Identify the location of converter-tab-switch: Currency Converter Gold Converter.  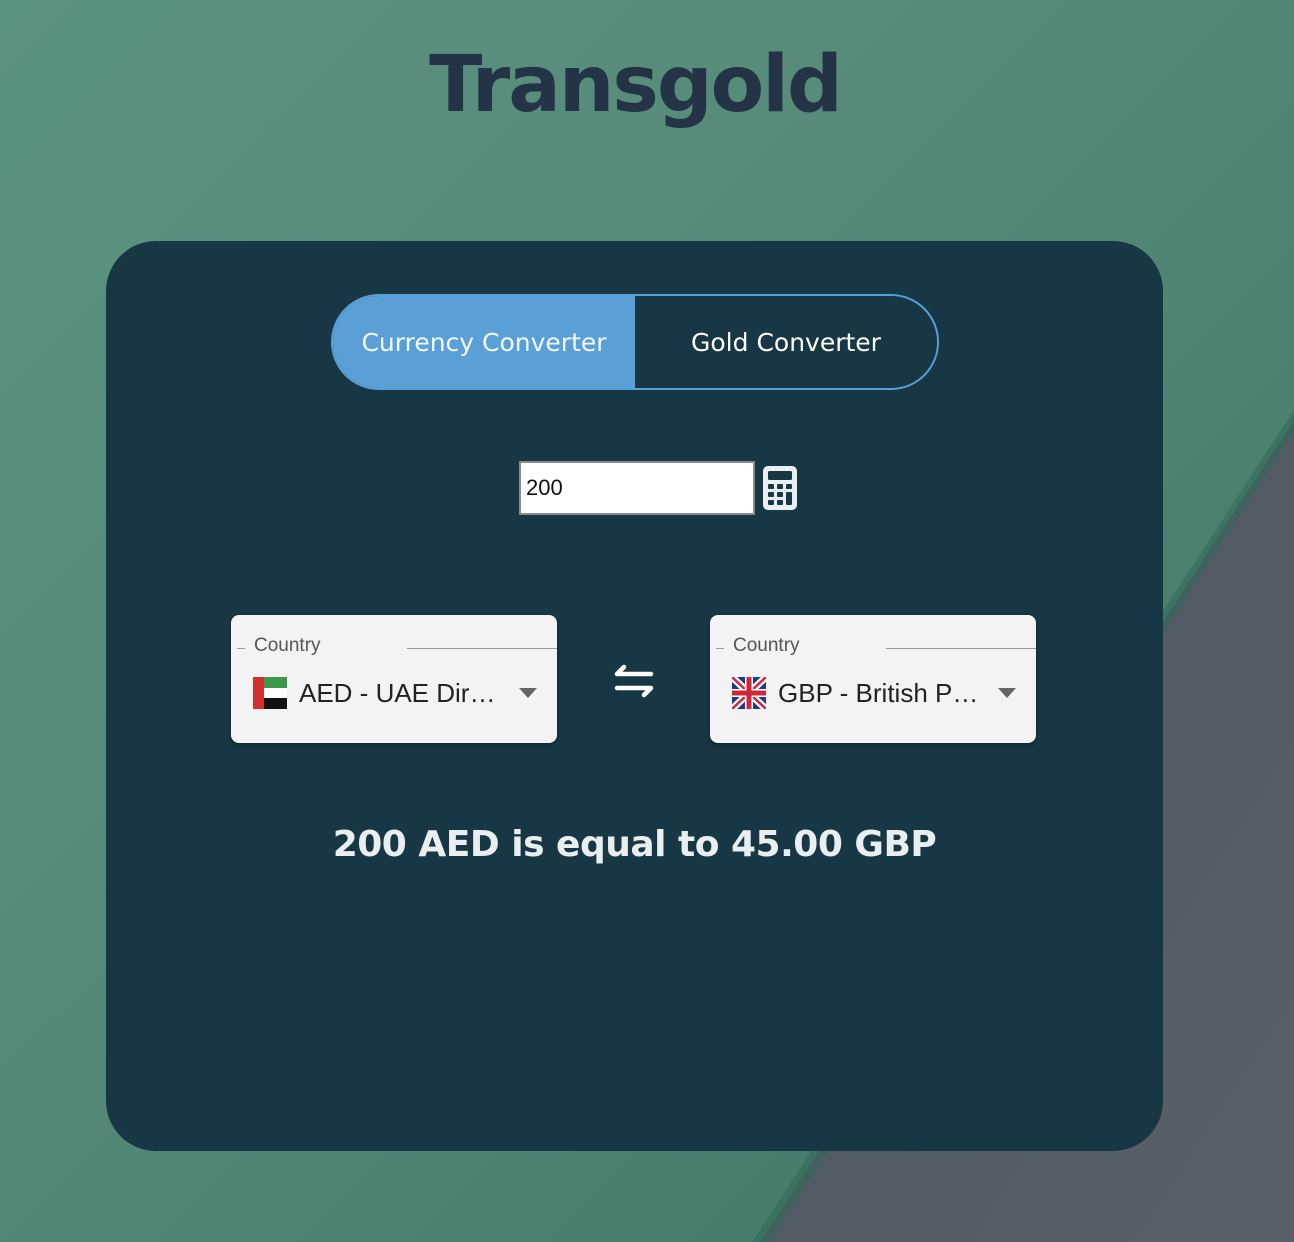
(635, 342).